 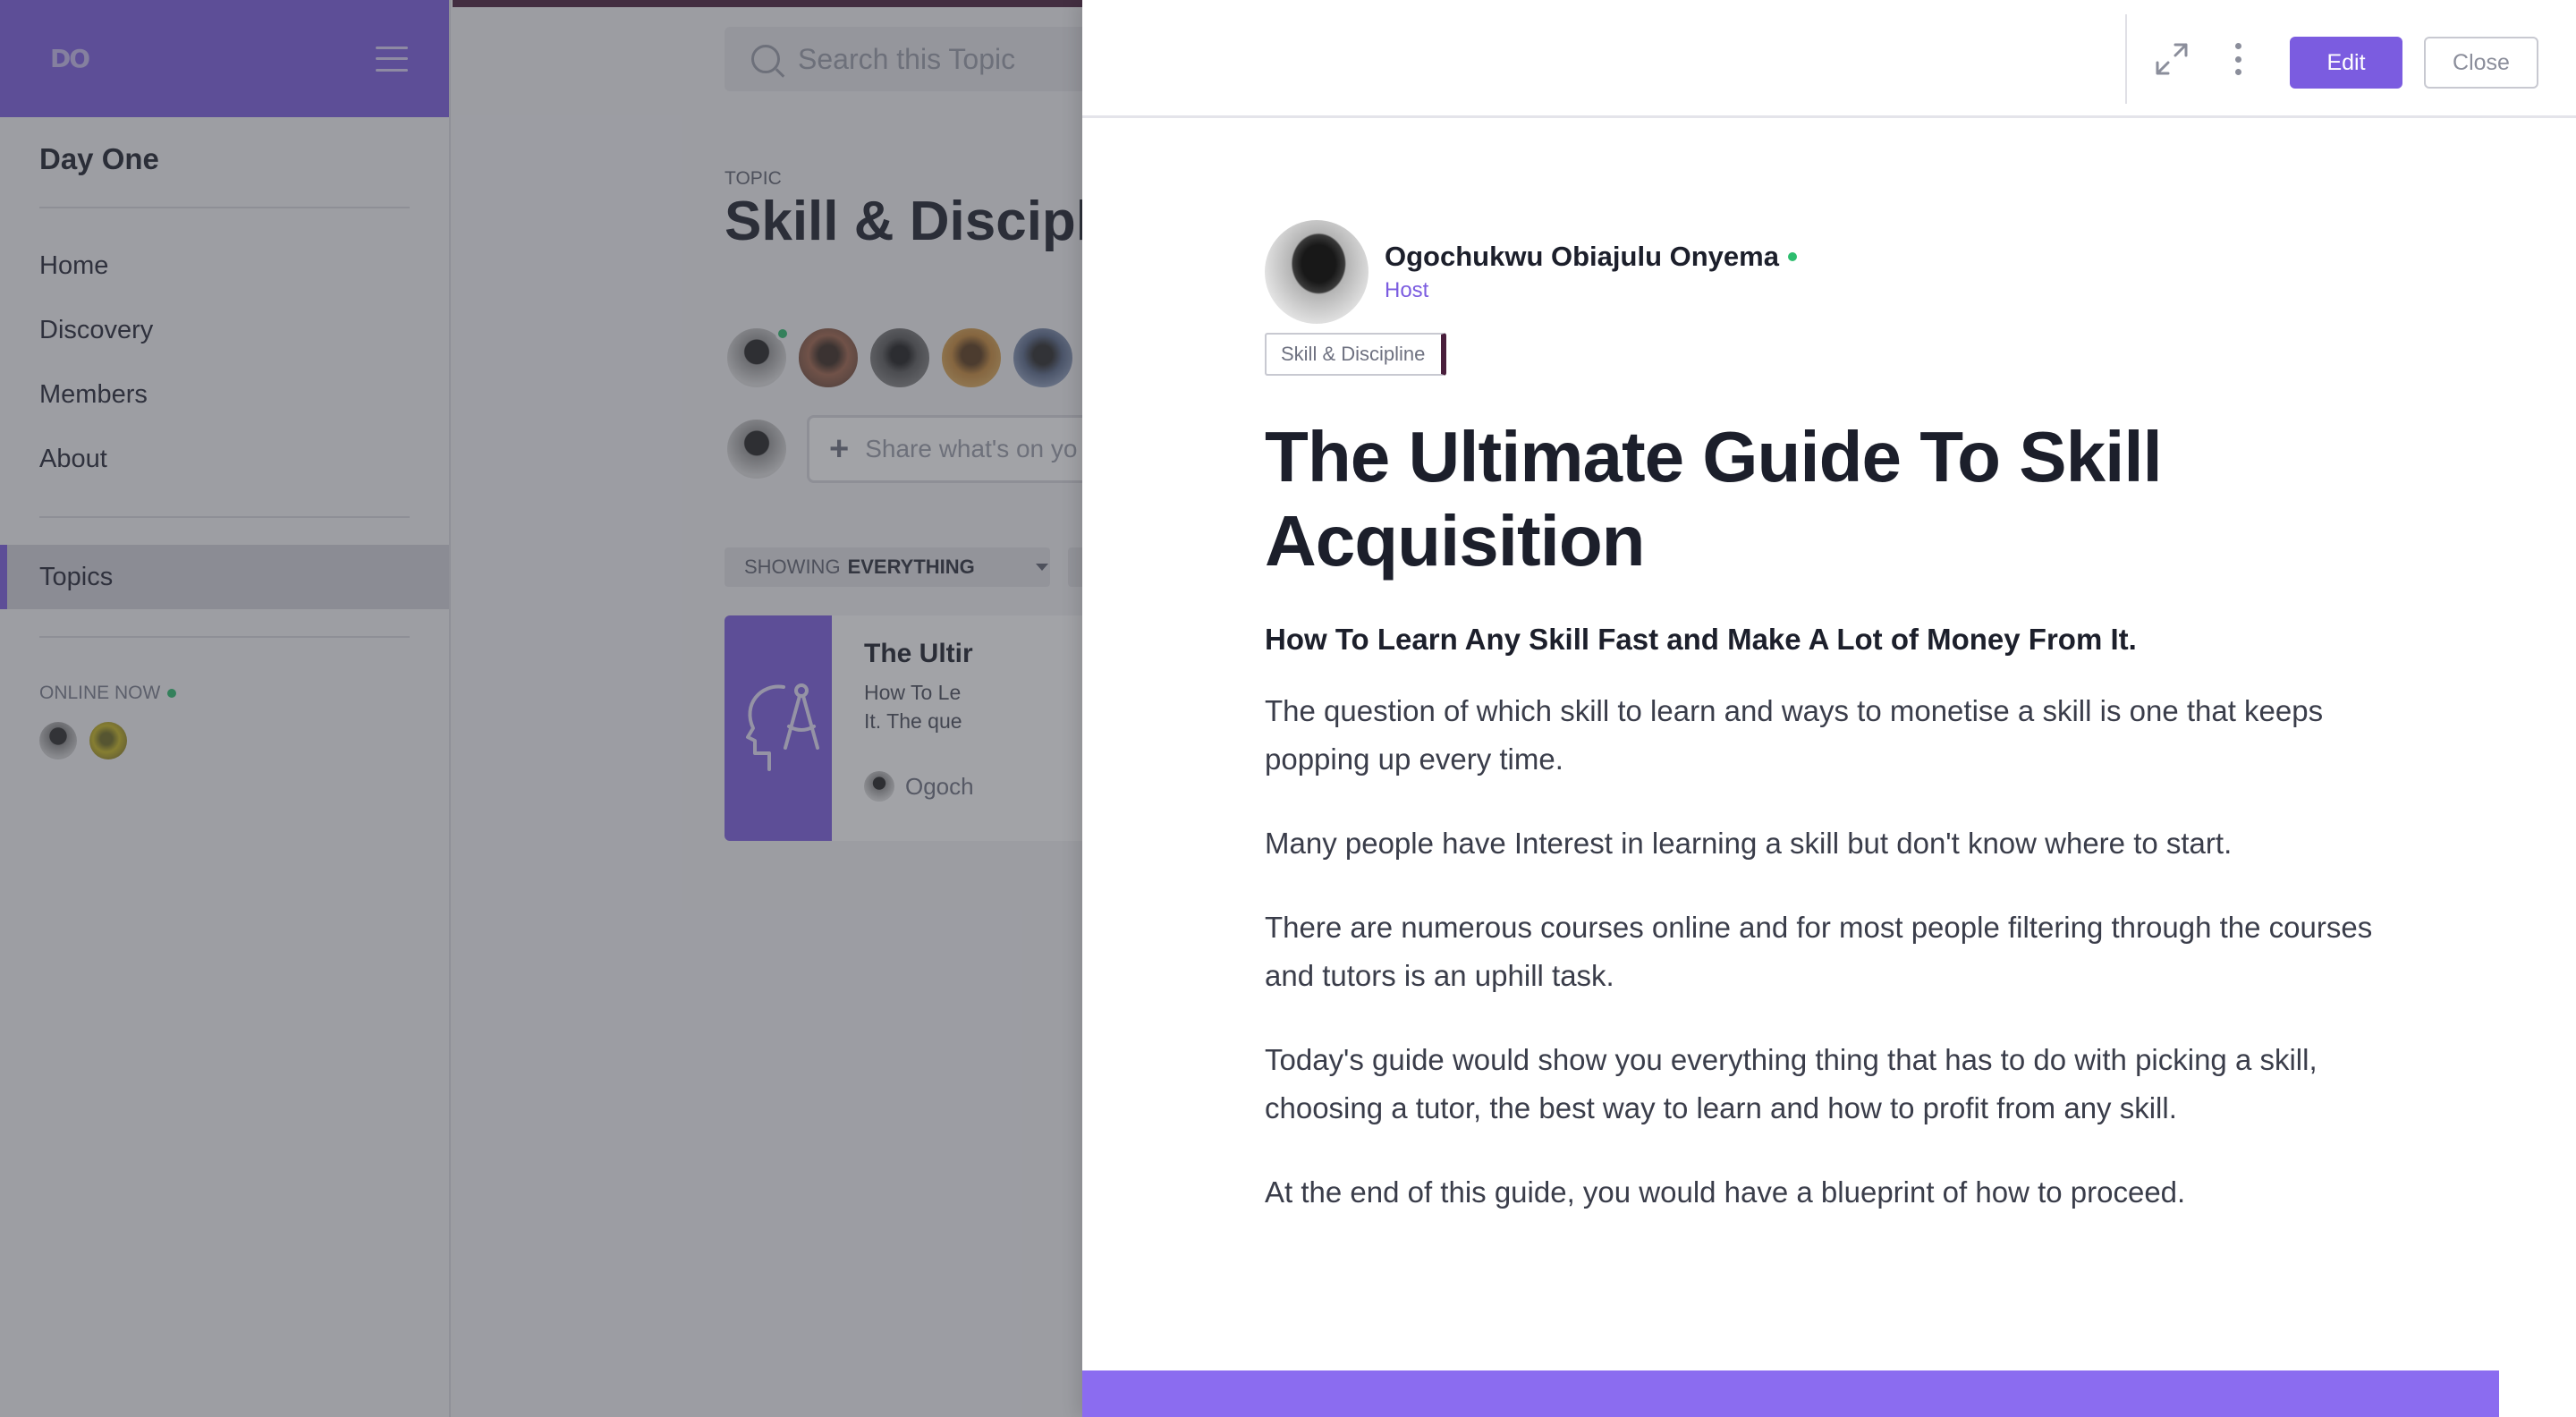 What do you see at coordinates (1316, 272) in the screenshot?
I see `author-avatar` at bounding box center [1316, 272].